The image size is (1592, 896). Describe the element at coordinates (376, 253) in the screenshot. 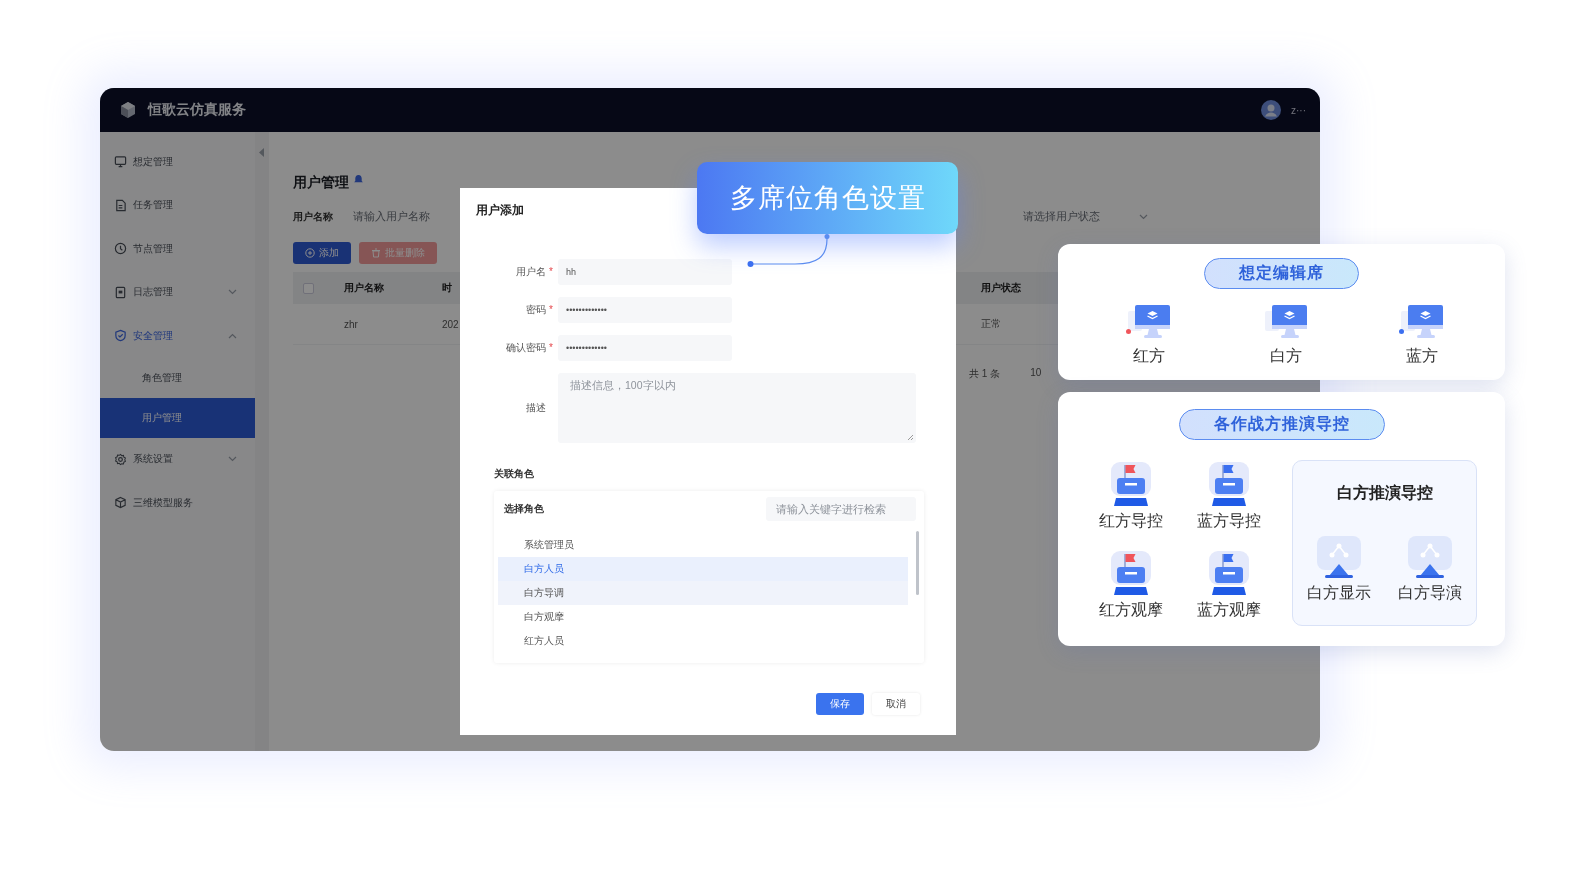

I see `trash-icon` at that location.